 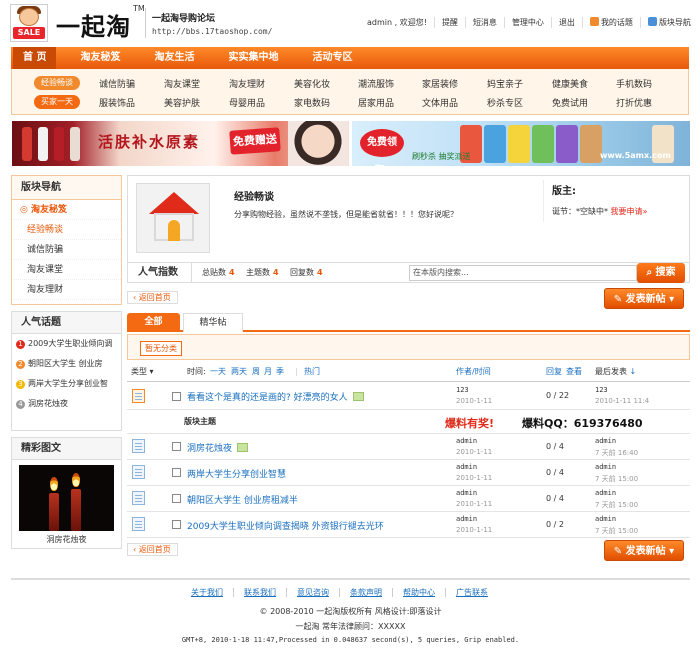 I want to click on board-nav-link: 版块导航, so click(x=668, y=22).